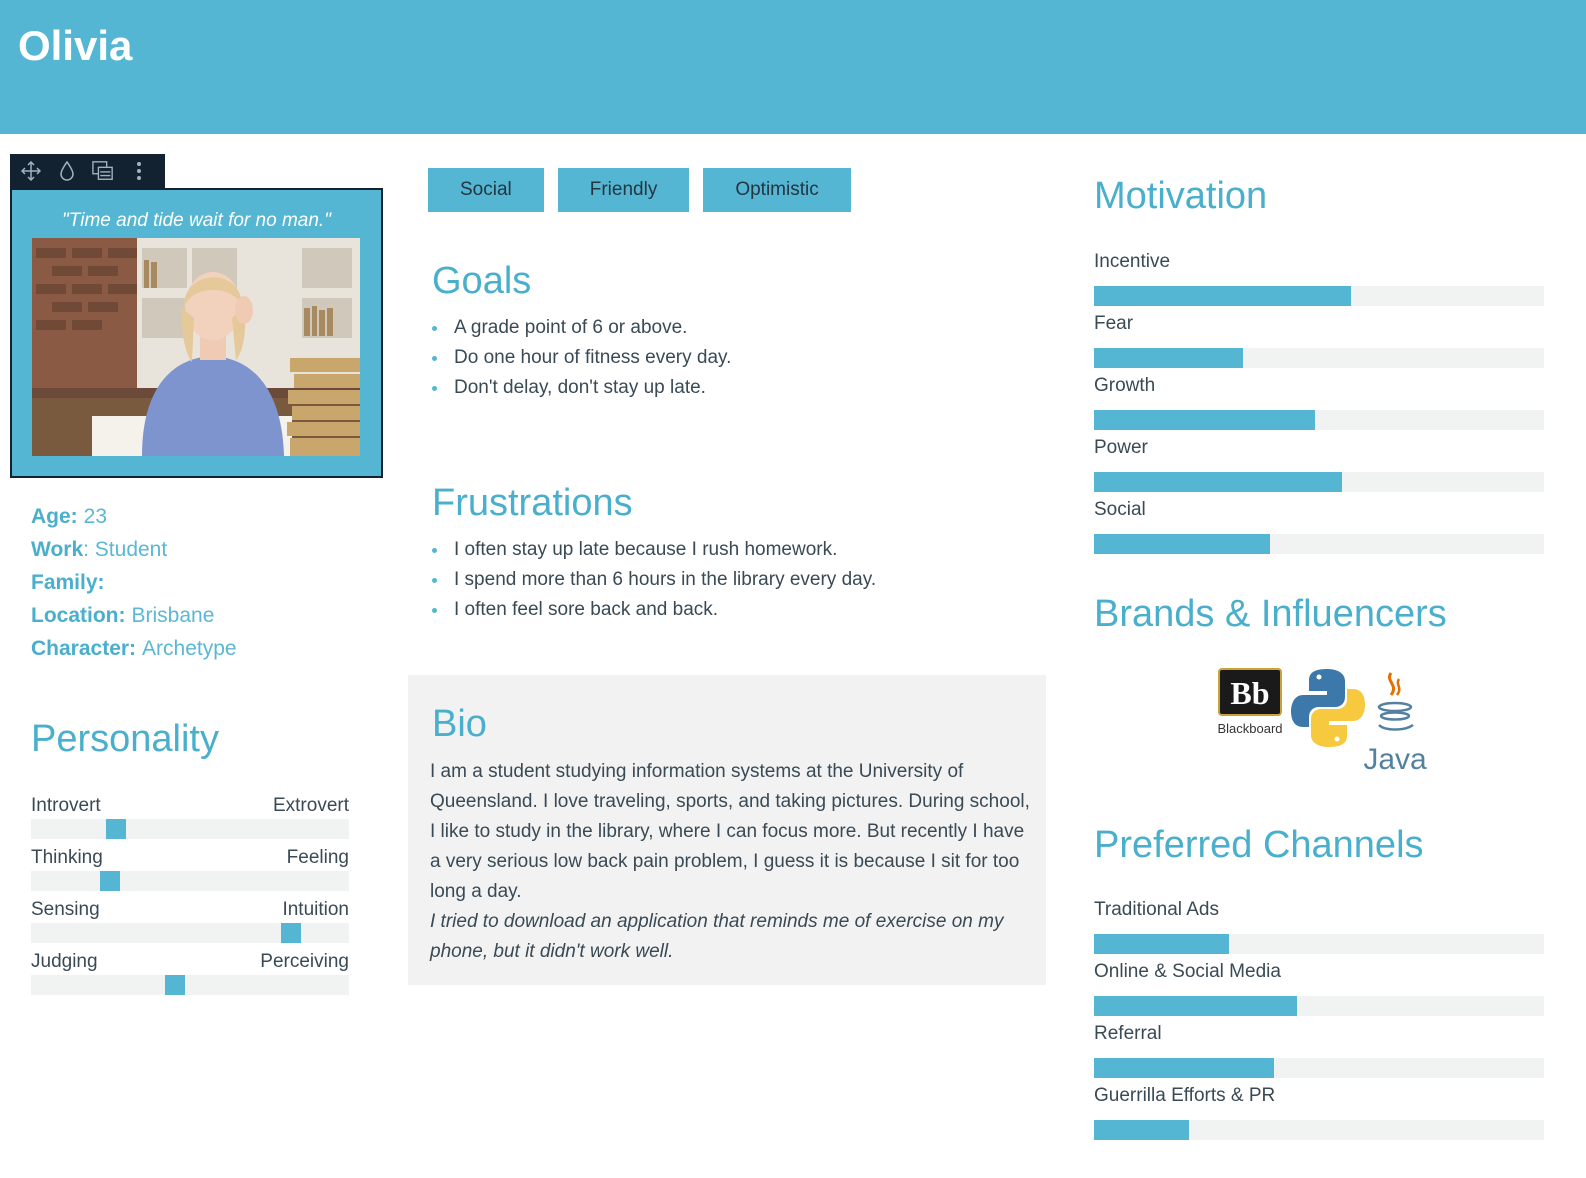 The width and height of the screenshot is (1586, 1178). What do you see at coordinates (623, 190) in the screenshot?
I see `trait-tag: Friendly` at bounding box center [623, 190].